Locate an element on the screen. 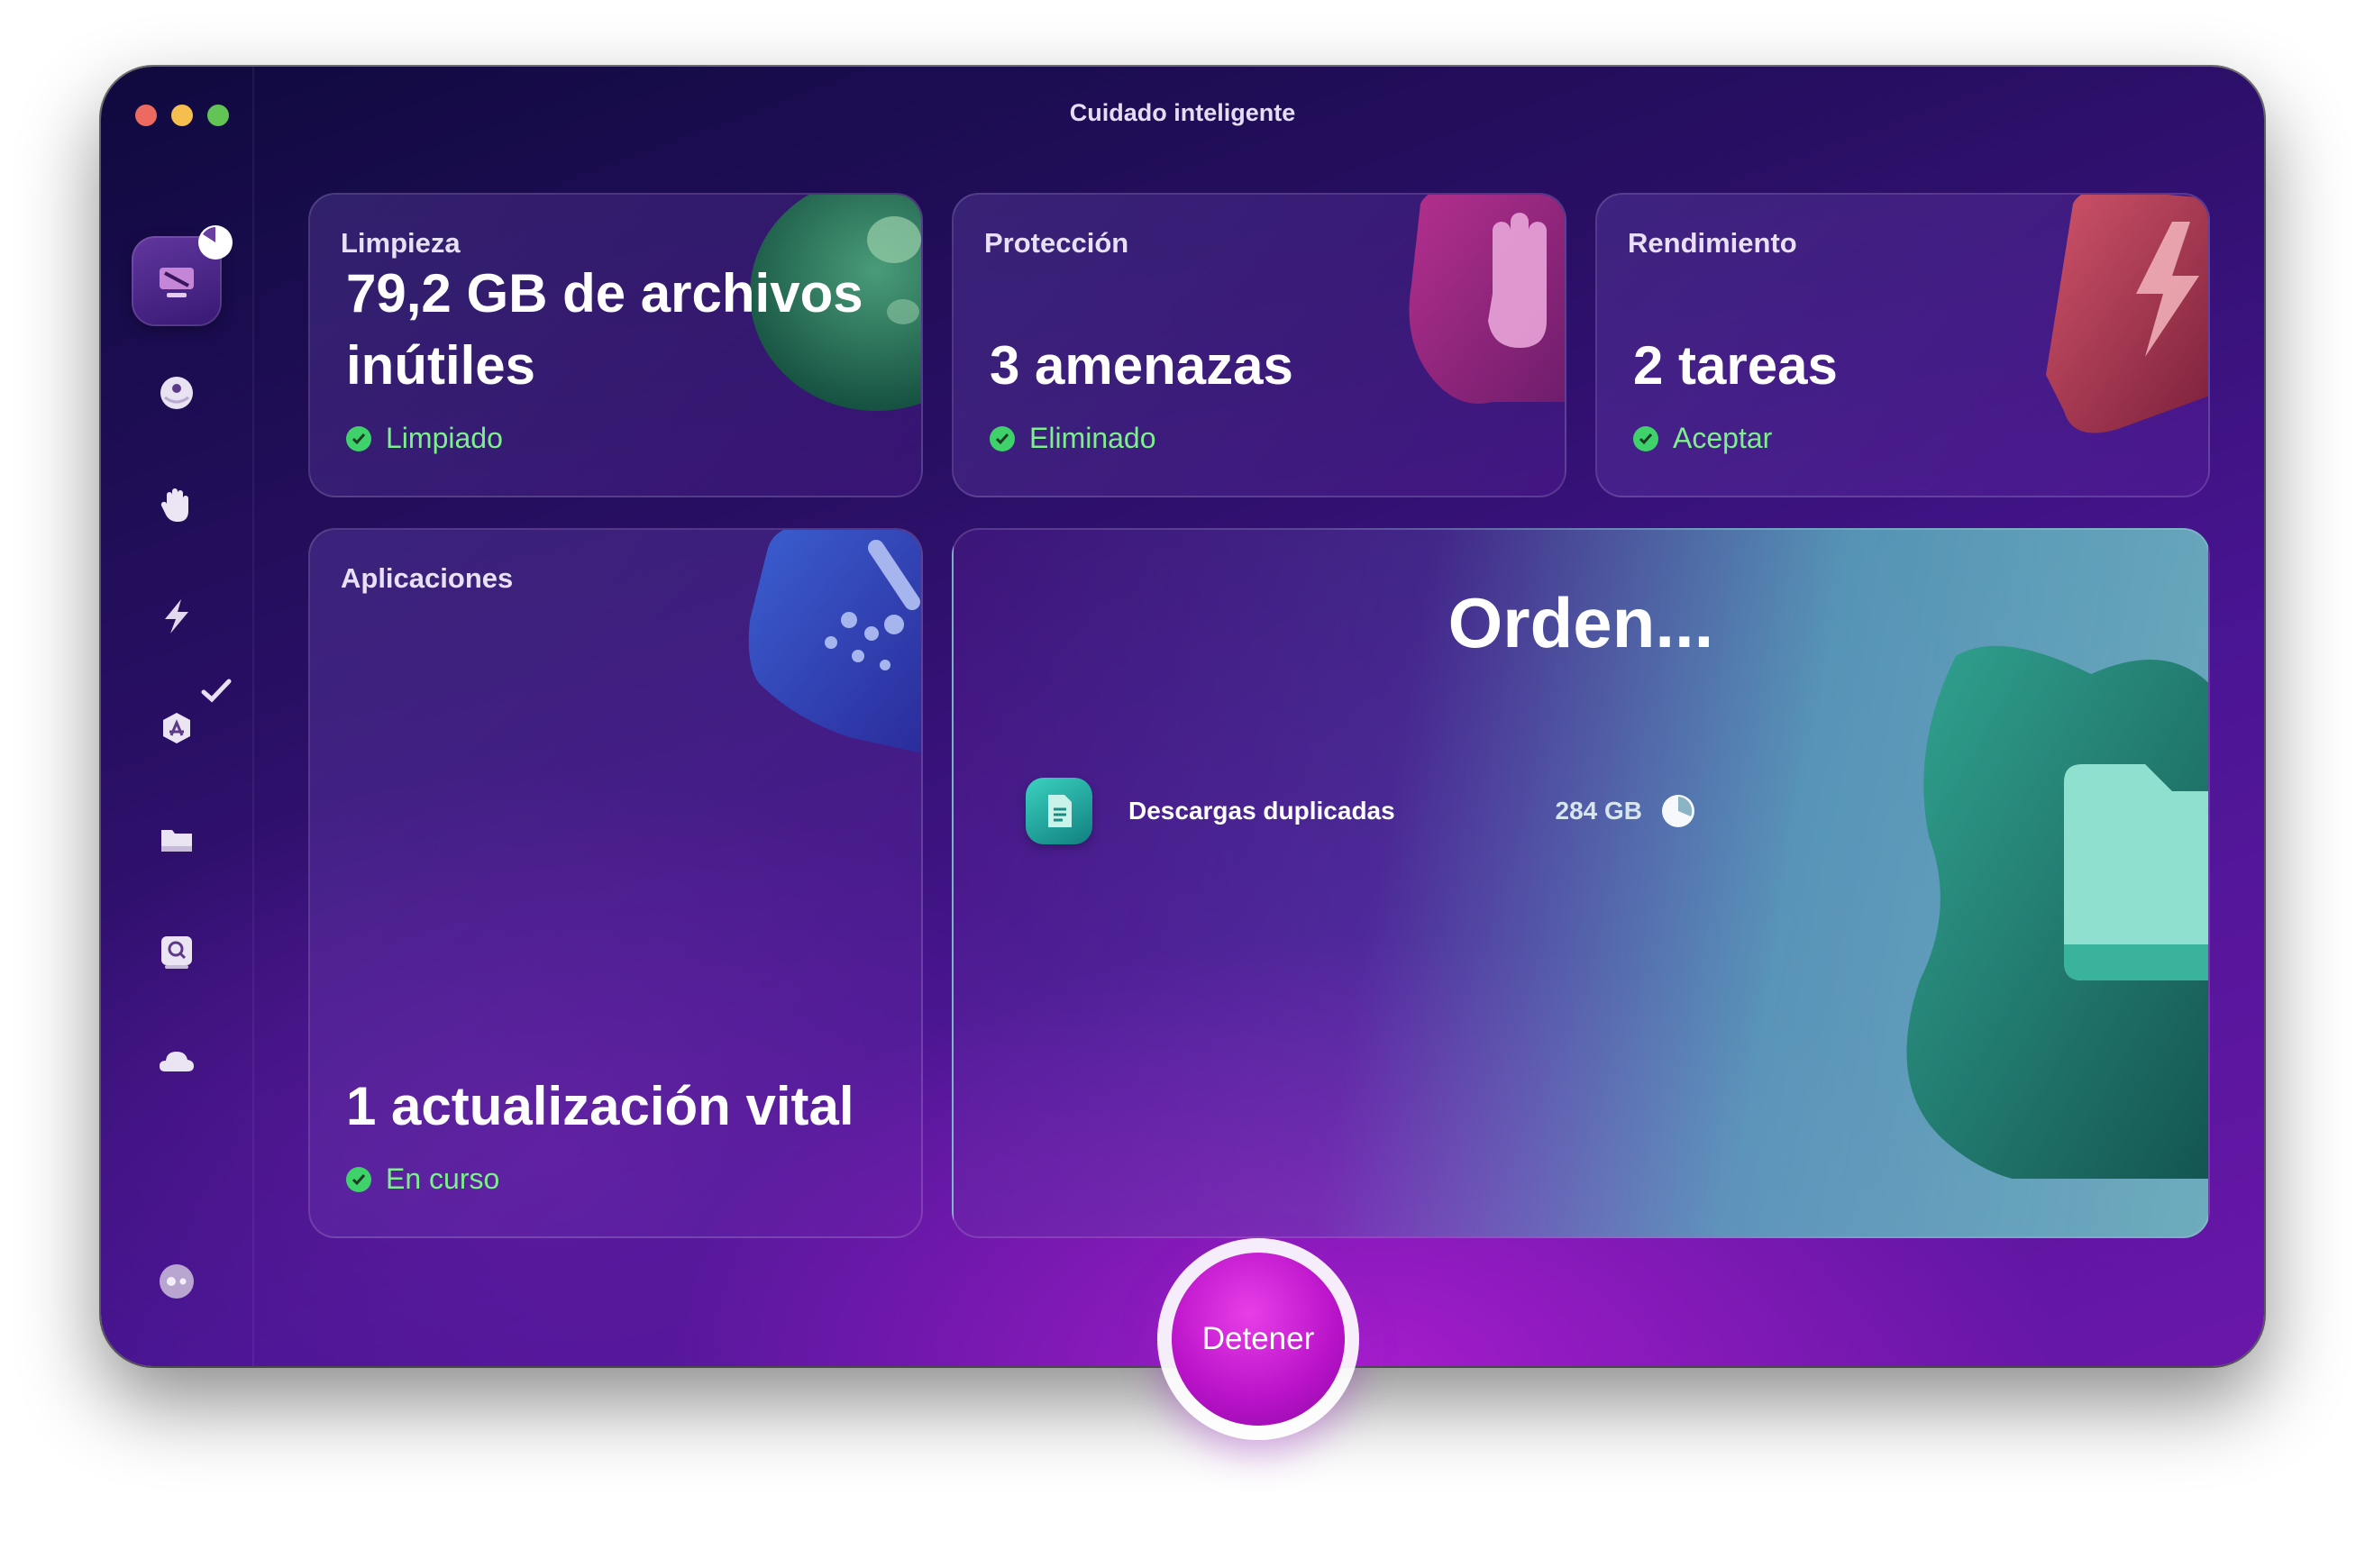  sidebar-item-space-lens is located at coordinates (177, 952).